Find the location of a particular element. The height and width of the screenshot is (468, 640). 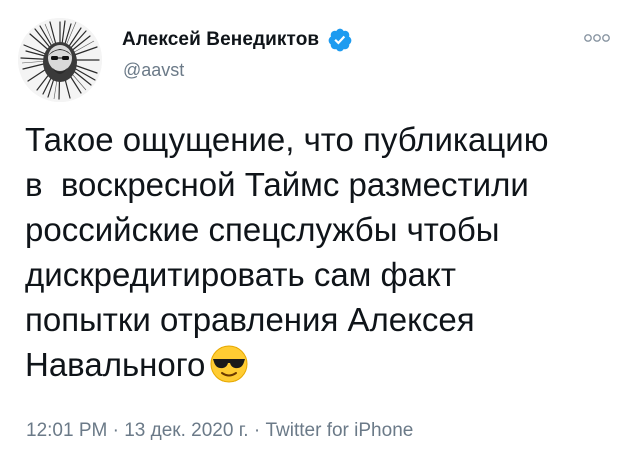

author-header: Алексей Венедиктов is located at coordinates (237, 40).